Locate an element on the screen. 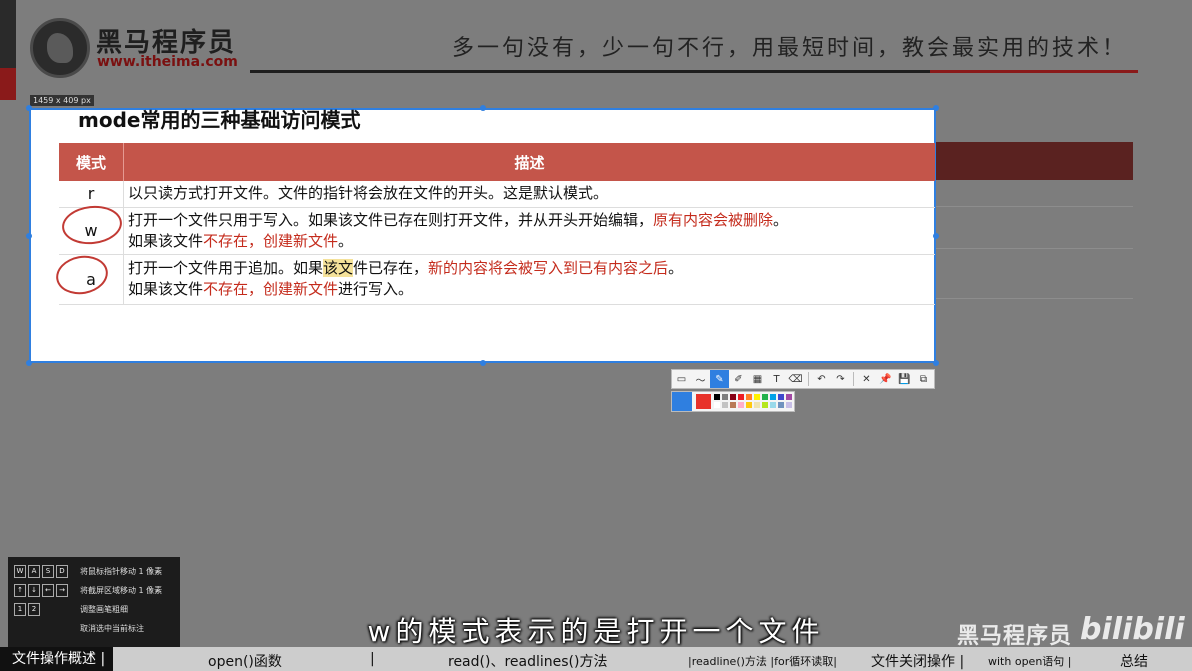 Image resolution: width=1192 pixels, height=671 pixels. col-desc-header: 描述 is located at coordinates (529, 162).